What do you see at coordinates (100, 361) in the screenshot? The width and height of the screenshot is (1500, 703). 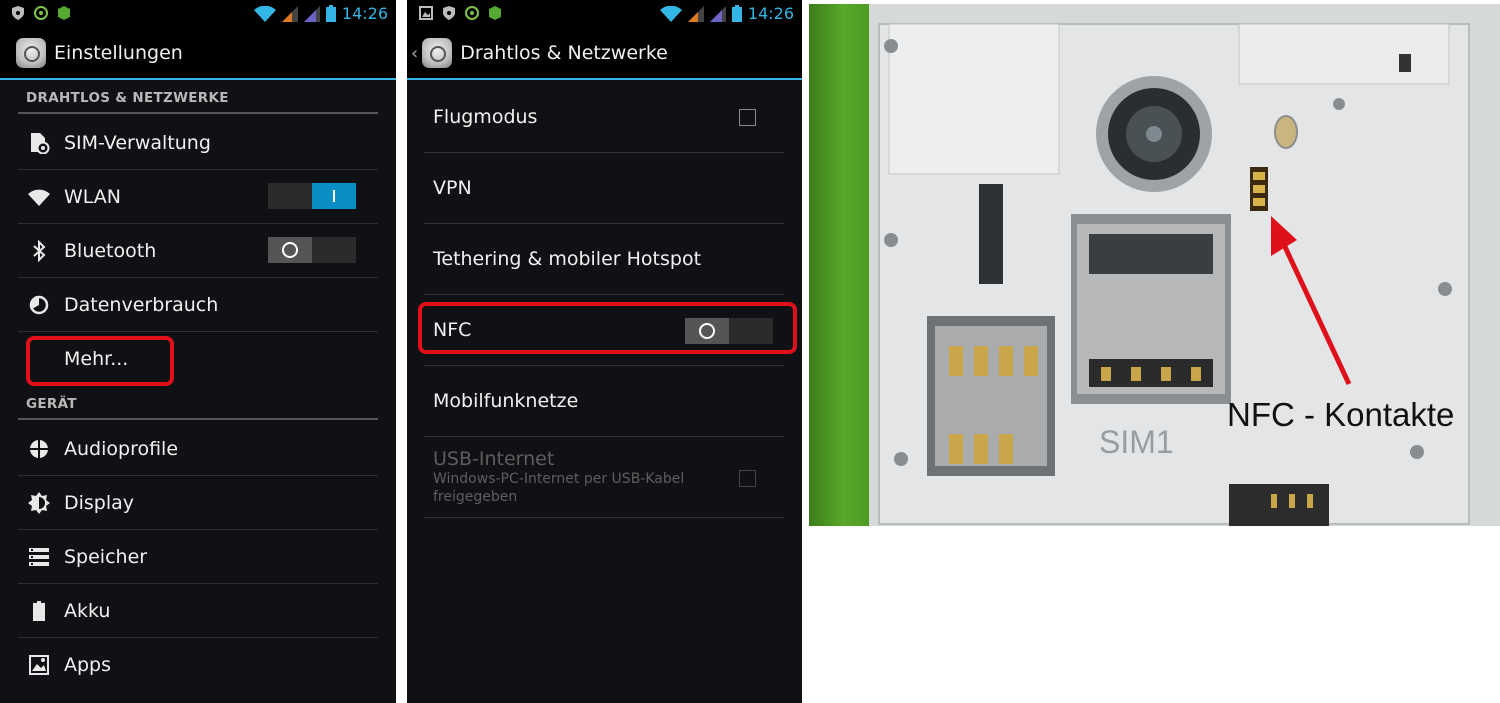 I see `highlight-box-more` at bounding box center [100, 361].